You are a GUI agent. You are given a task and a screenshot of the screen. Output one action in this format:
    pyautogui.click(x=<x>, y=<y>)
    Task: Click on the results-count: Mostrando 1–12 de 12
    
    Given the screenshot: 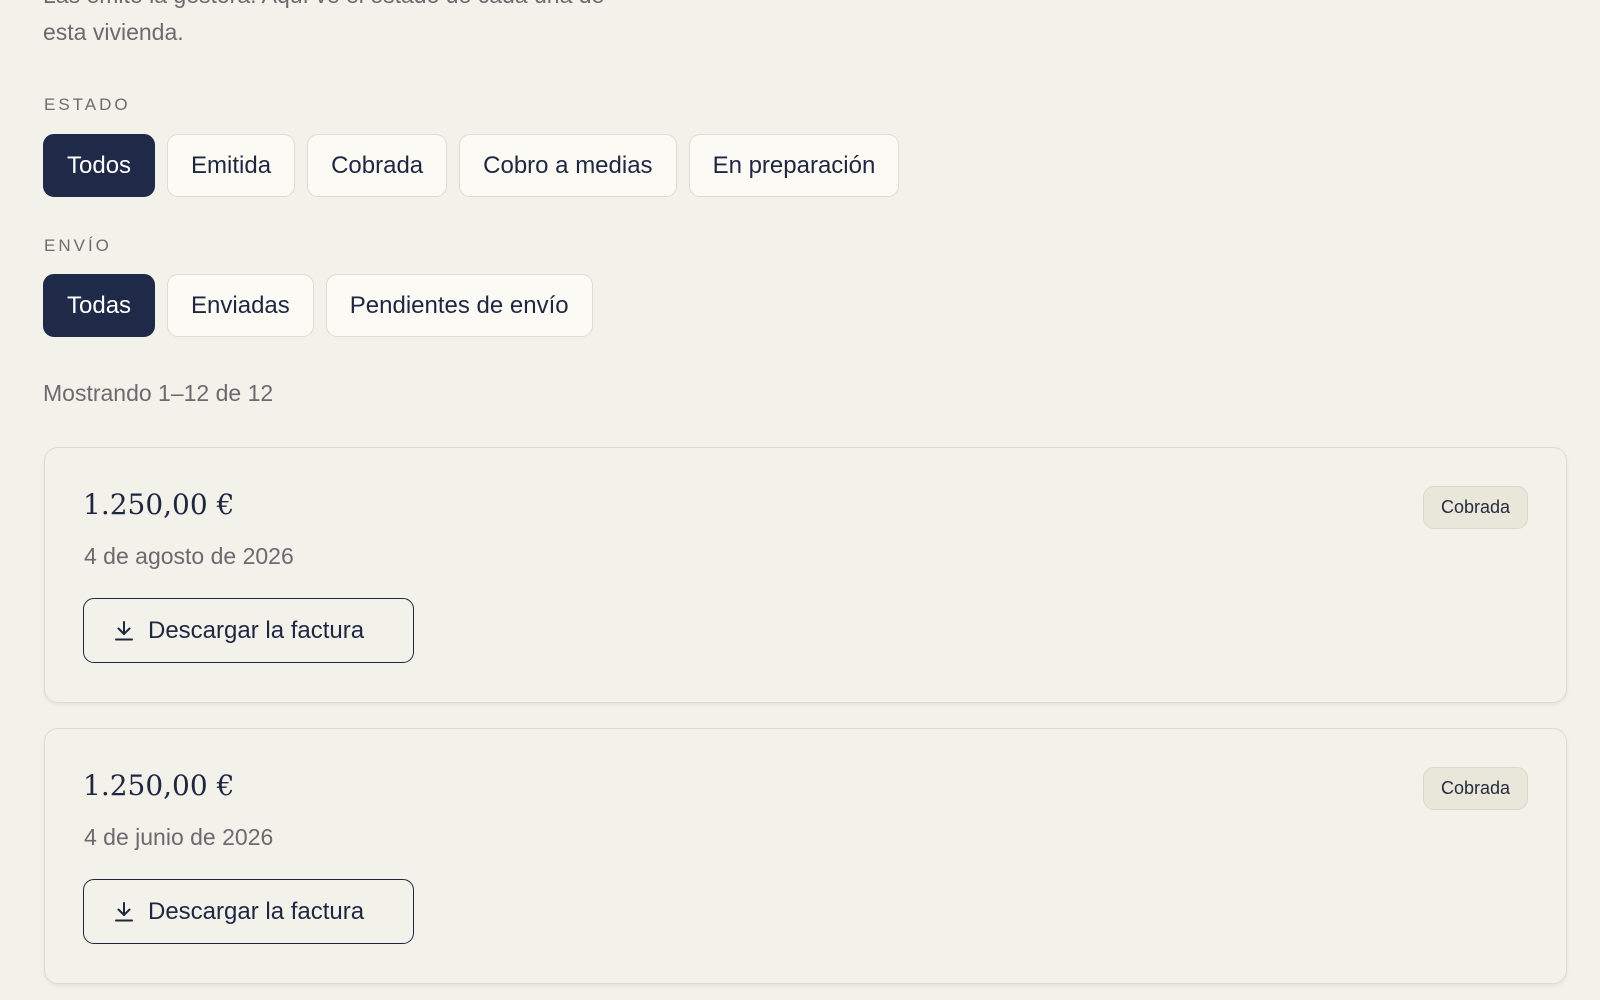 What is the action you would take?
    pyautogui.click(x=158, y=393)
    